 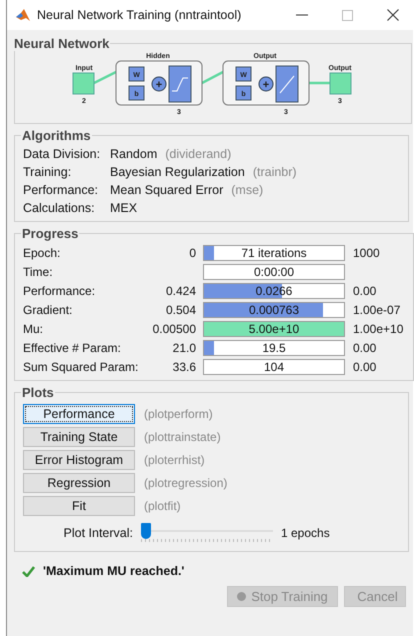 I want to click on field-value: Mean Squared Error, so click(x=167, y=190).